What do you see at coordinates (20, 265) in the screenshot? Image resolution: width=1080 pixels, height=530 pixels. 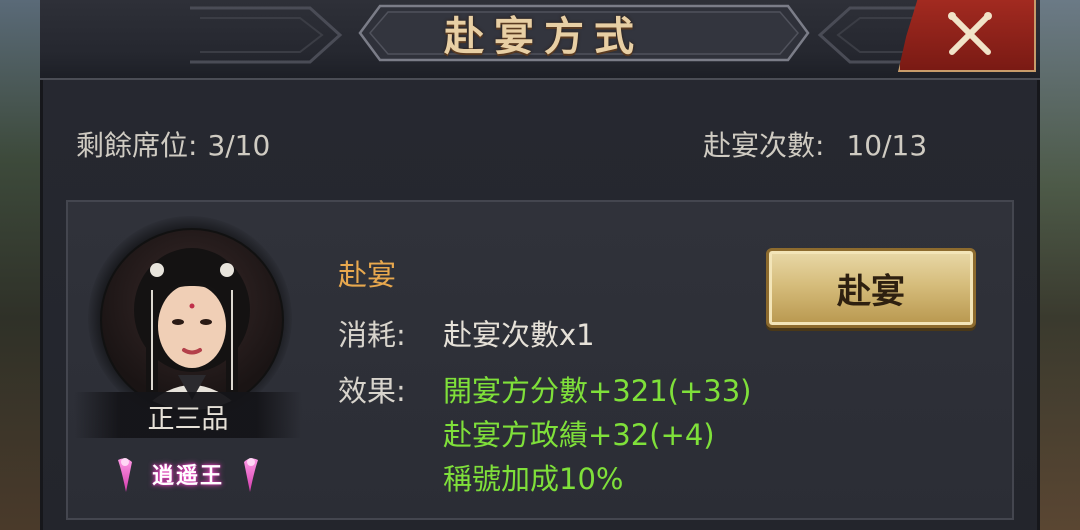 I see `background-scenery-left` at bounding box center [20, 265].